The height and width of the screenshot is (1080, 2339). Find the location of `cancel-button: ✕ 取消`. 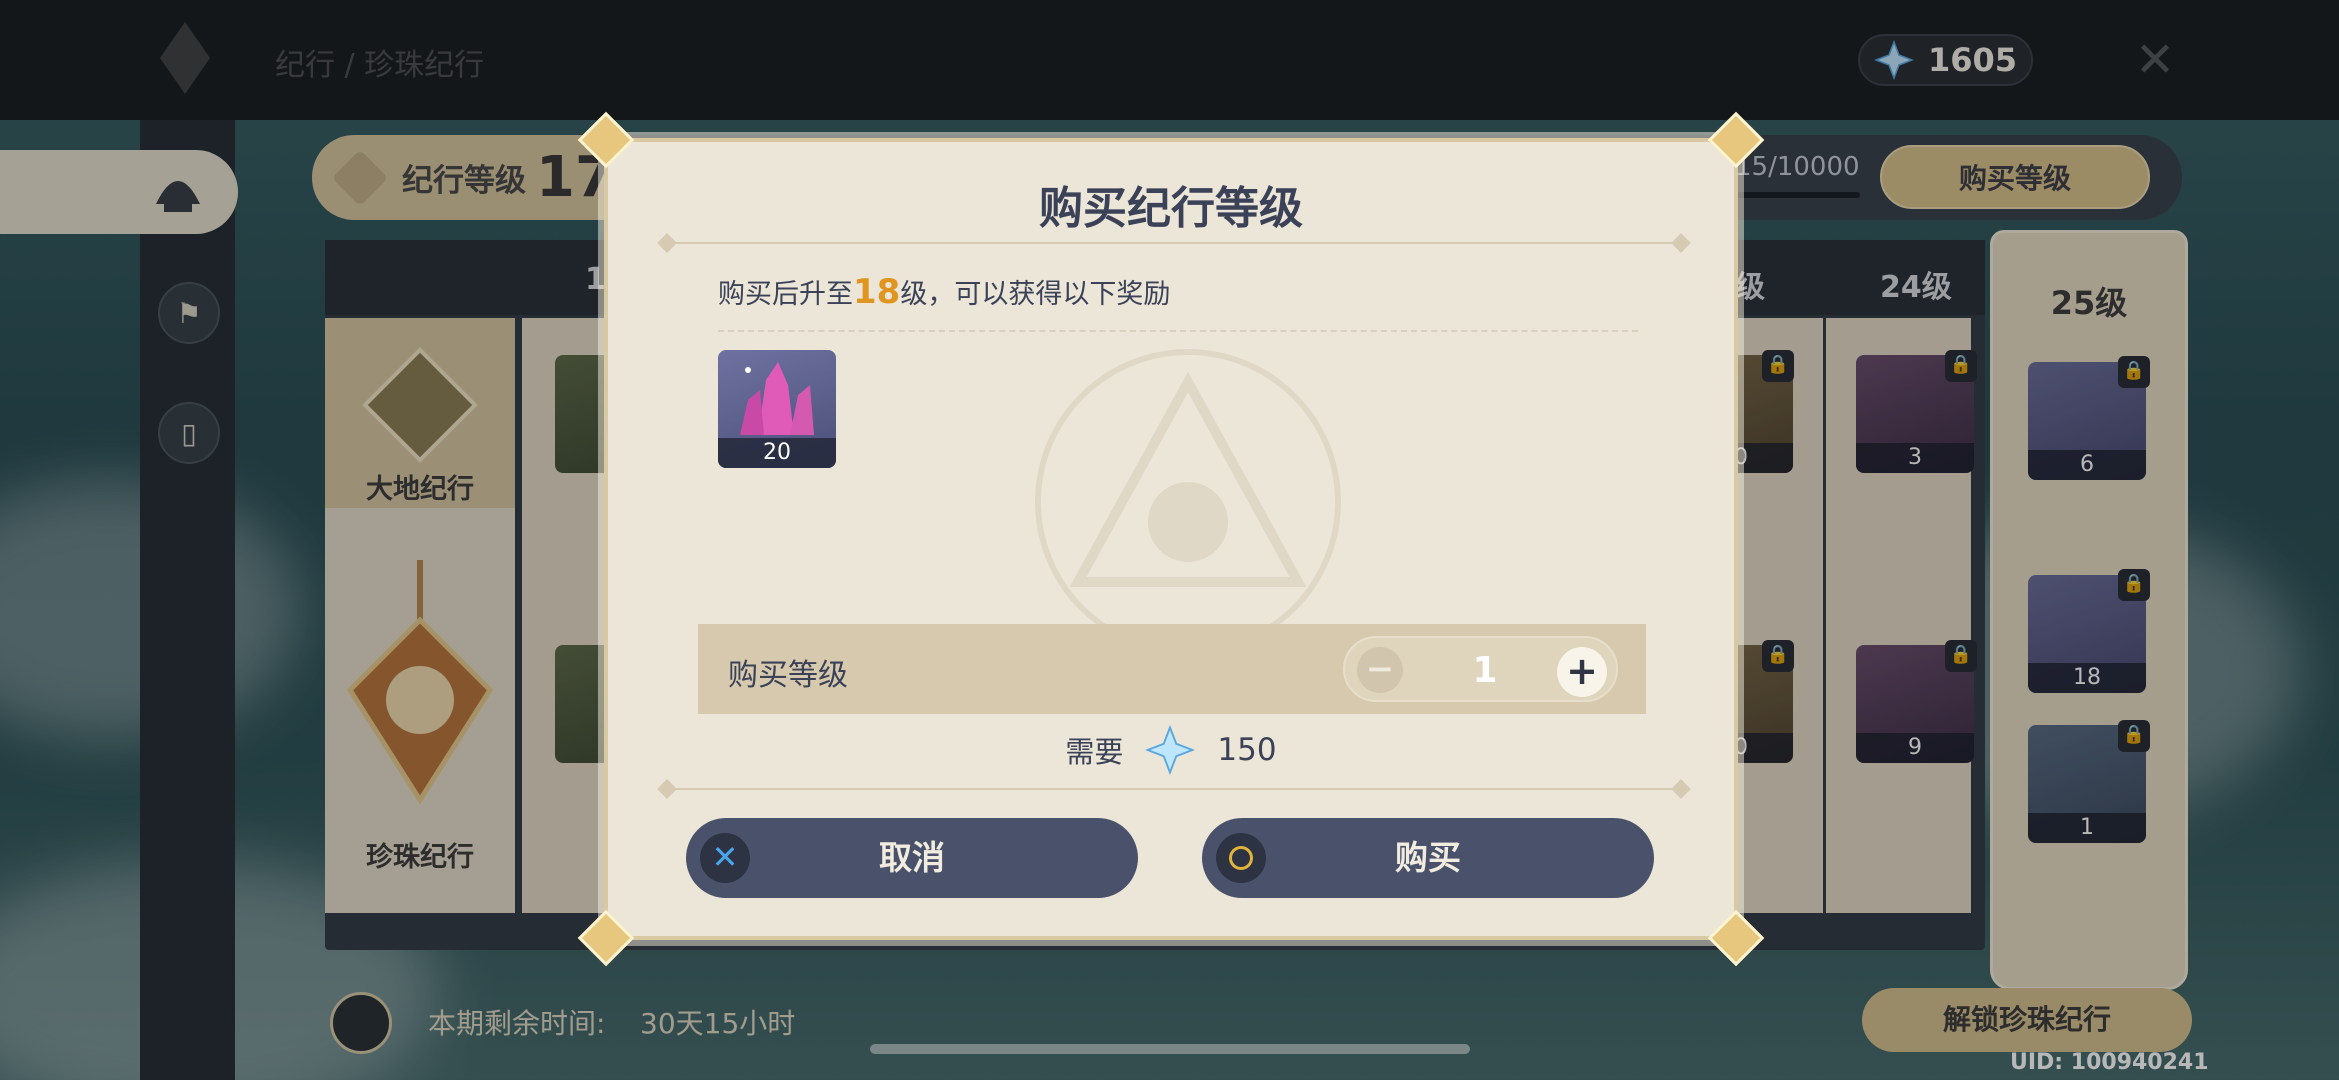

cancel-button: ✕ 取消 is located at coordinates (912, 858).